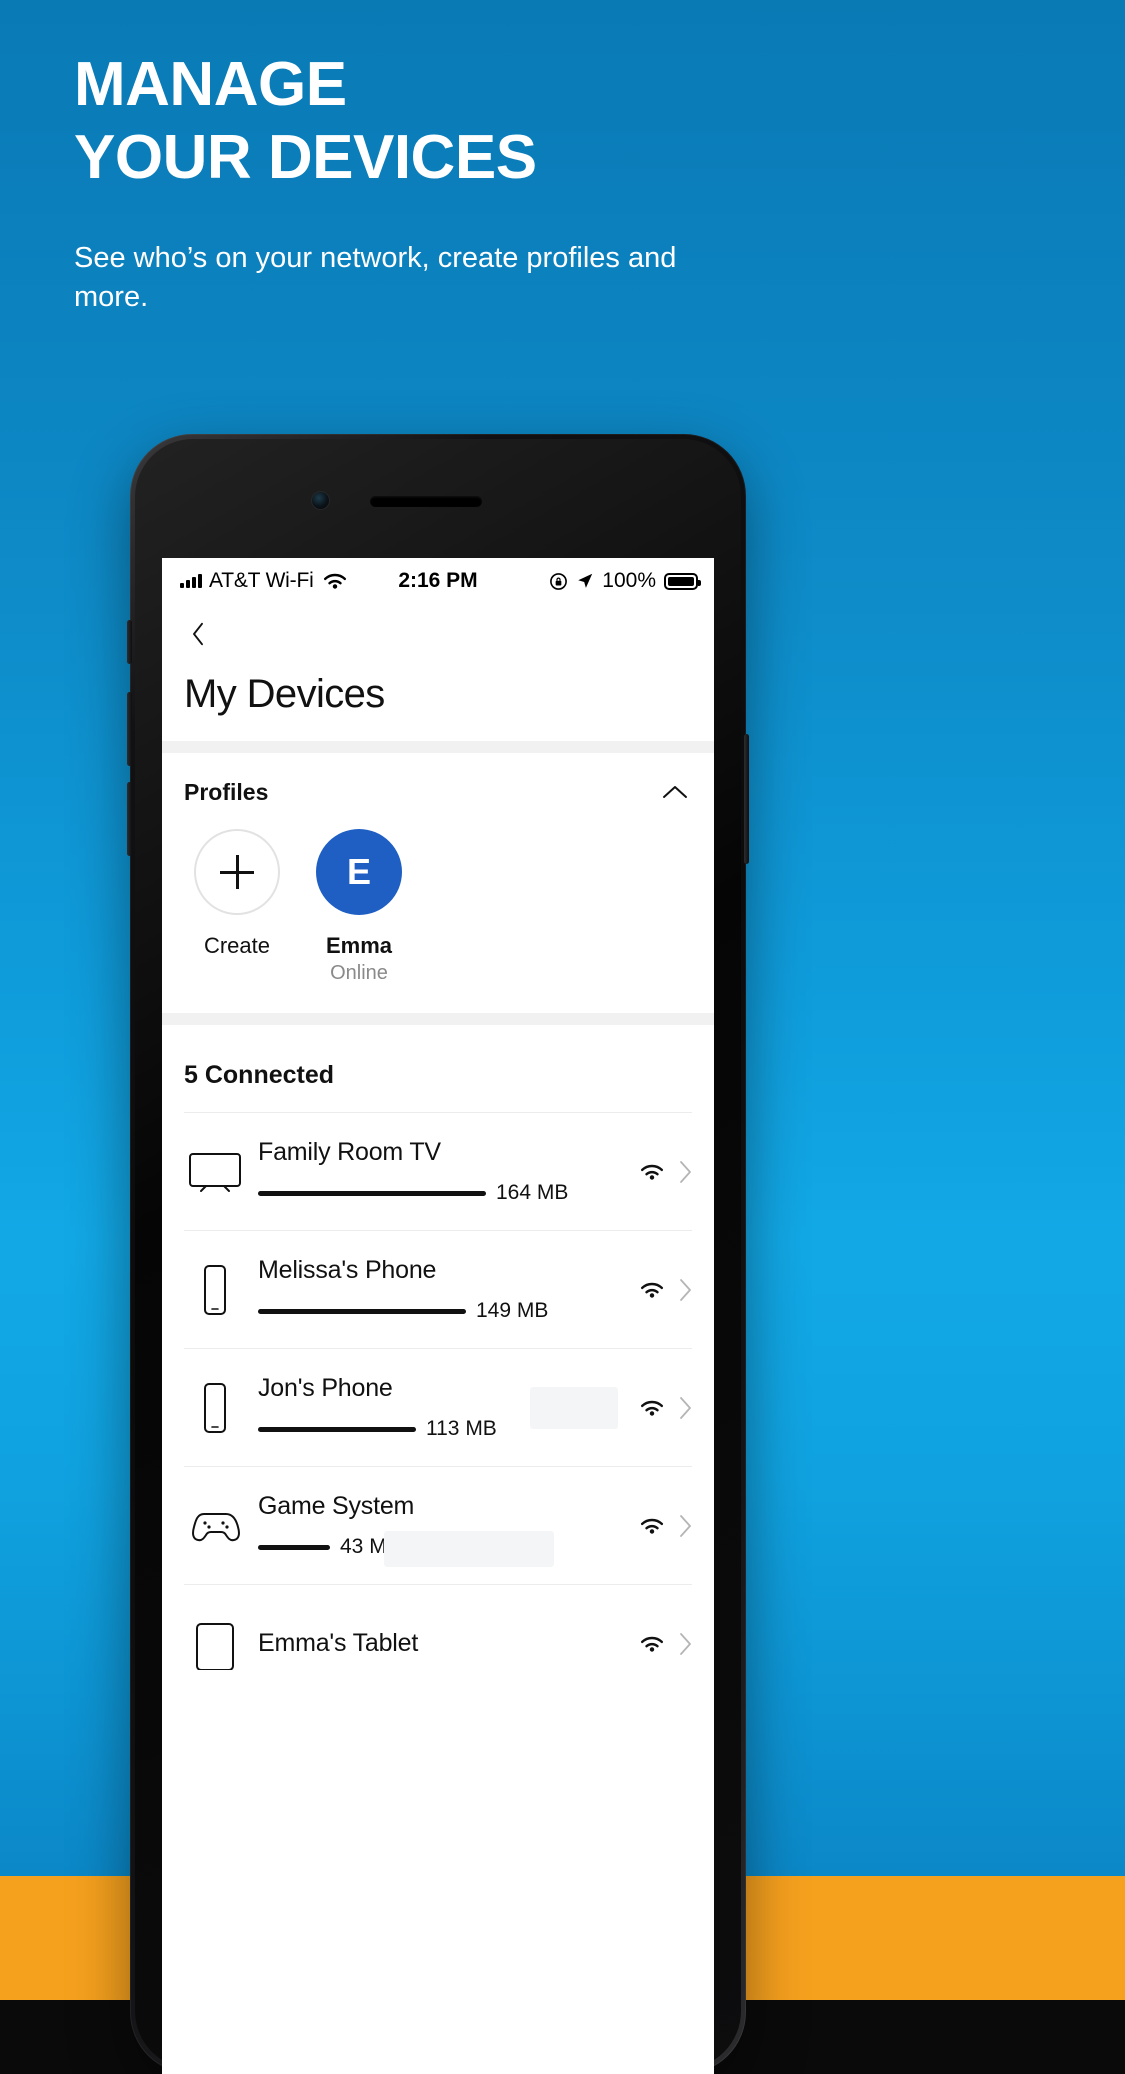  I want to click on hero-title: MANAGE YOUR DEVICES, so click(424, 121).